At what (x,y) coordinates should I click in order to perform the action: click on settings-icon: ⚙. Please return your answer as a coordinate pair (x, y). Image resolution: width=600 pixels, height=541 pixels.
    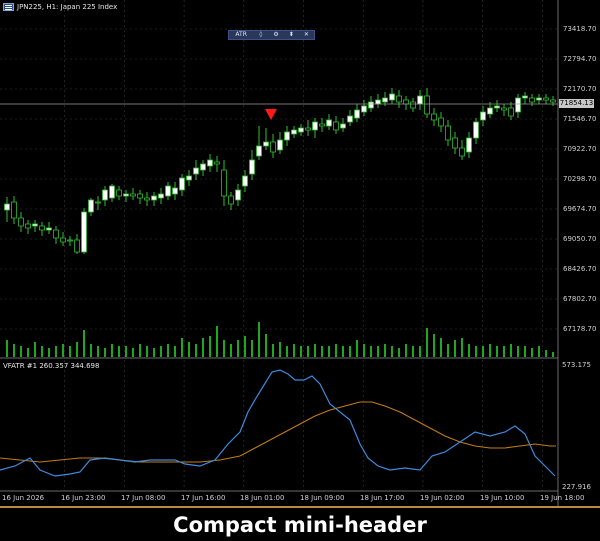
    Looking at the image, I should click on (275, 35).